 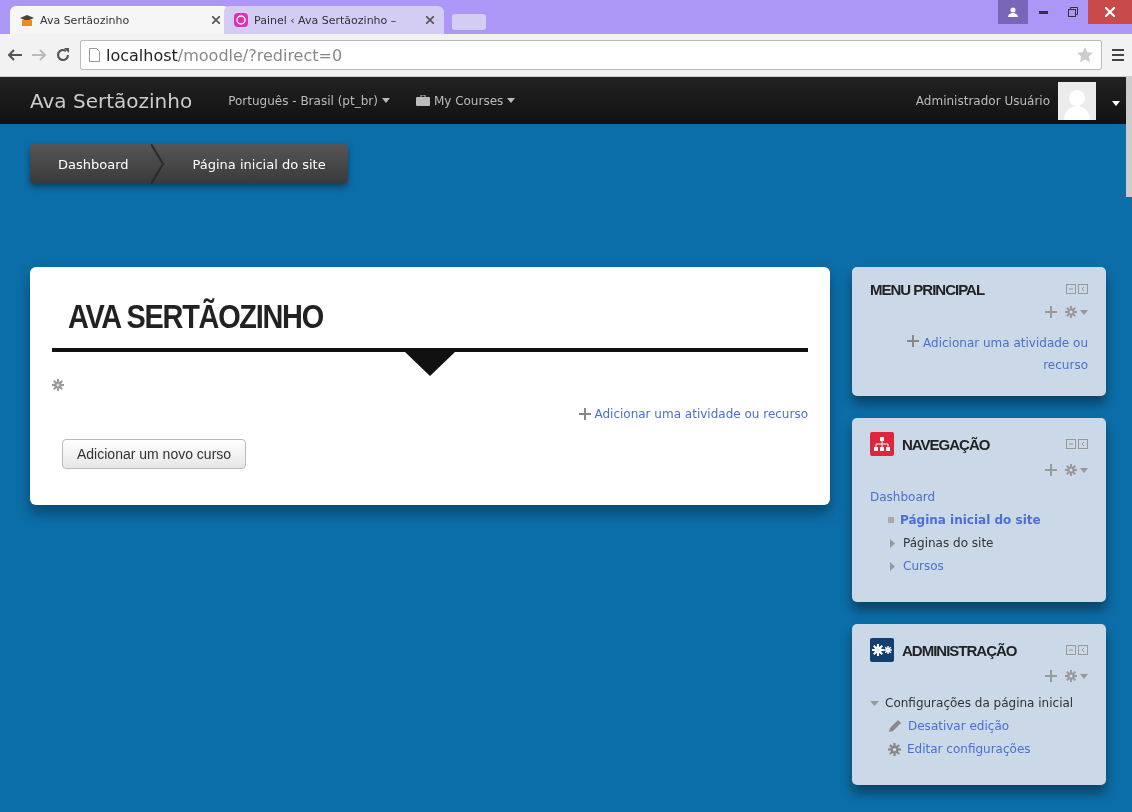 I want to click on site-brand: Ava Sertãozinho, so click(x=111, y=100).